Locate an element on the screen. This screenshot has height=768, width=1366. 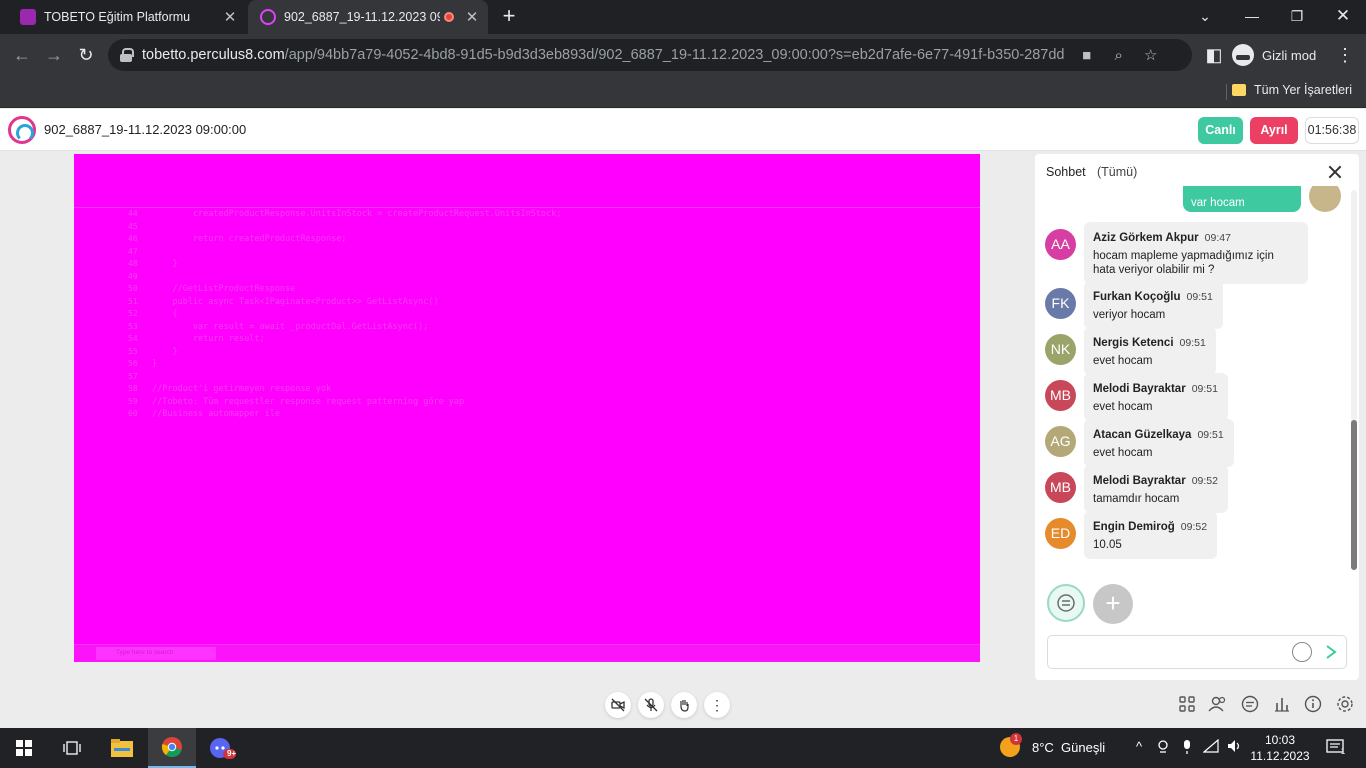
discord-icon: 9+ is located at coordinates (222, 748).